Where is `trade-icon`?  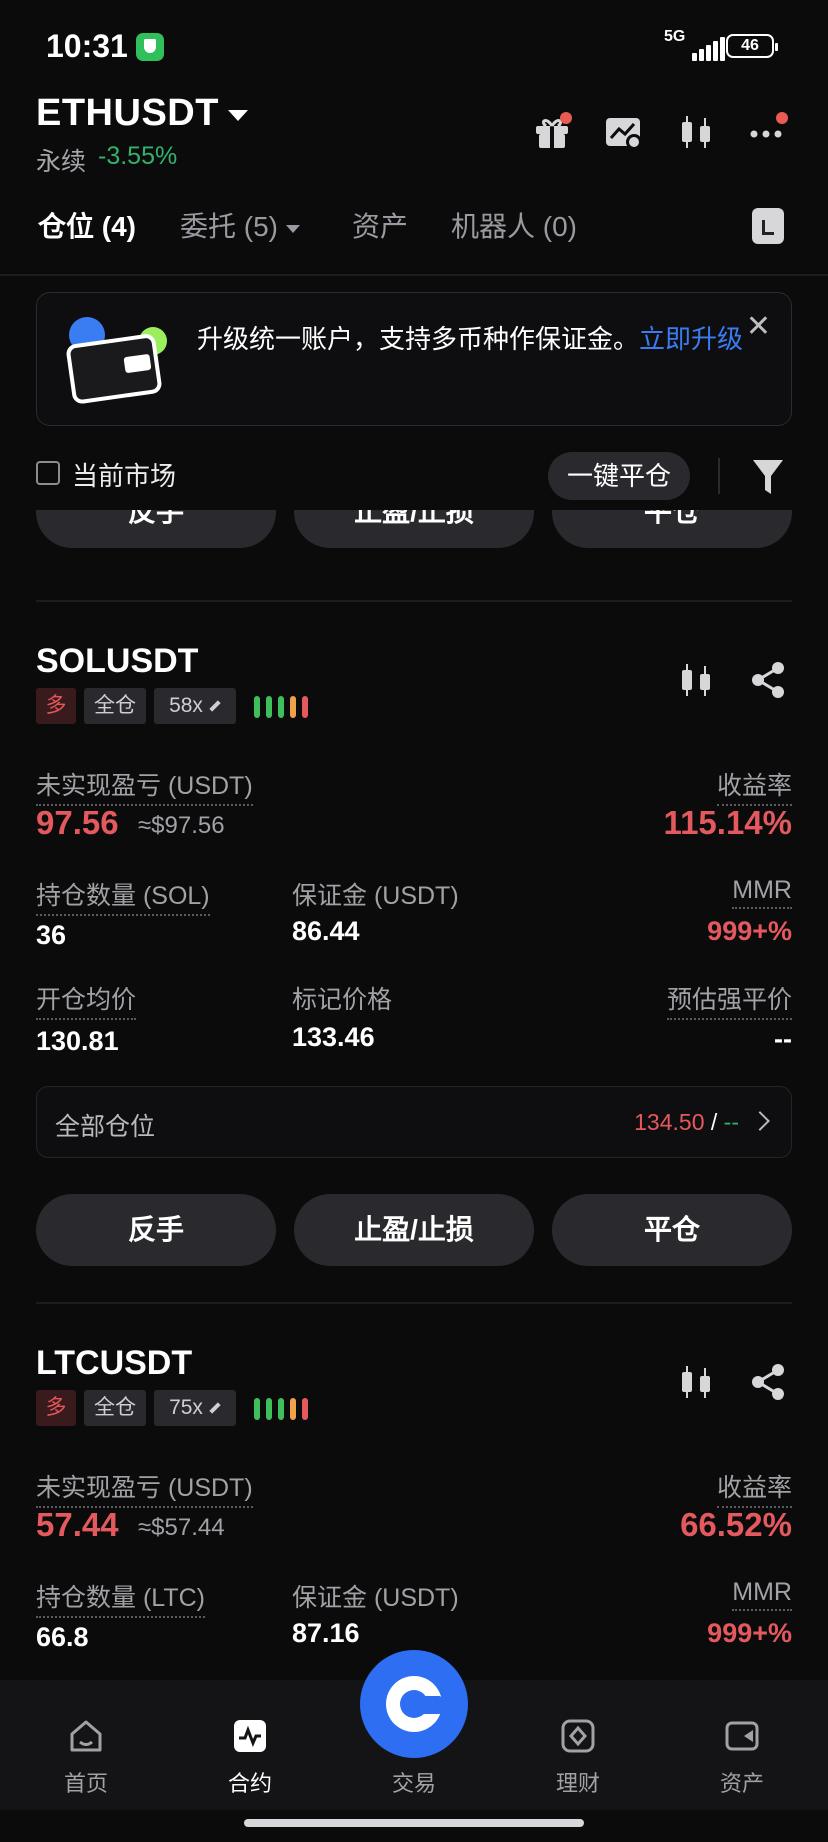
trade-icon is located at coordinates (414, 1704).